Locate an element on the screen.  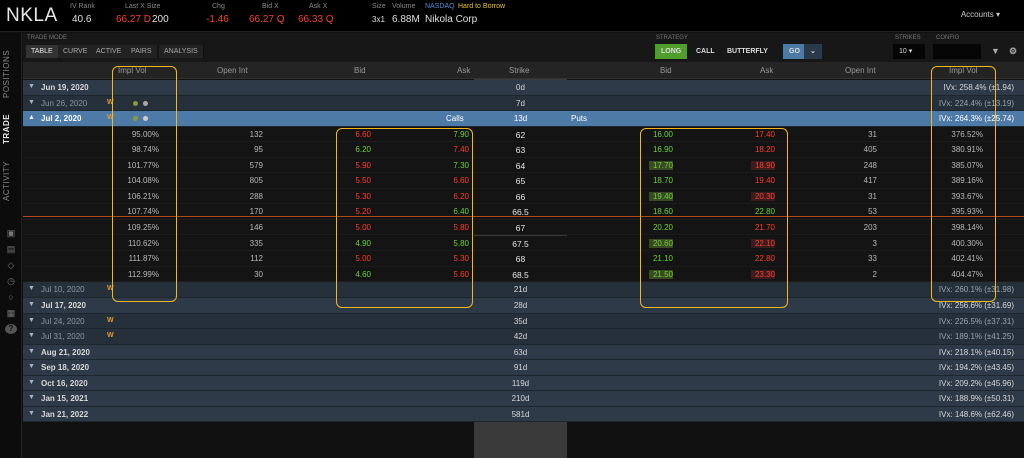
put-ask: 20.30 is located at coordinates (763, 196).